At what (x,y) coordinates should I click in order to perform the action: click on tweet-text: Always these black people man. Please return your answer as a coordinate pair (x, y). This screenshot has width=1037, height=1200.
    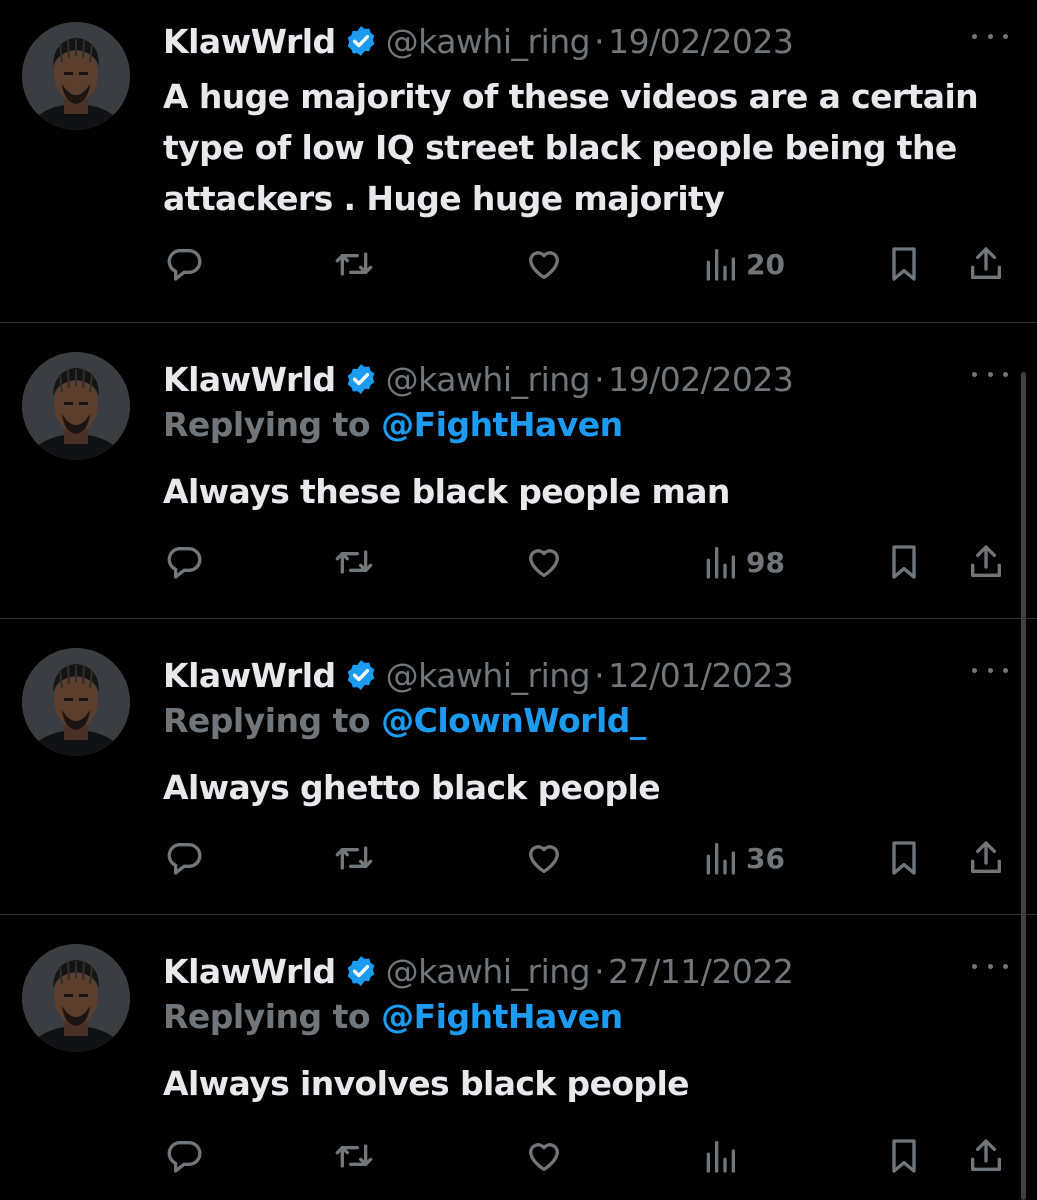
    Looking at the image, I should click on (593, 491).